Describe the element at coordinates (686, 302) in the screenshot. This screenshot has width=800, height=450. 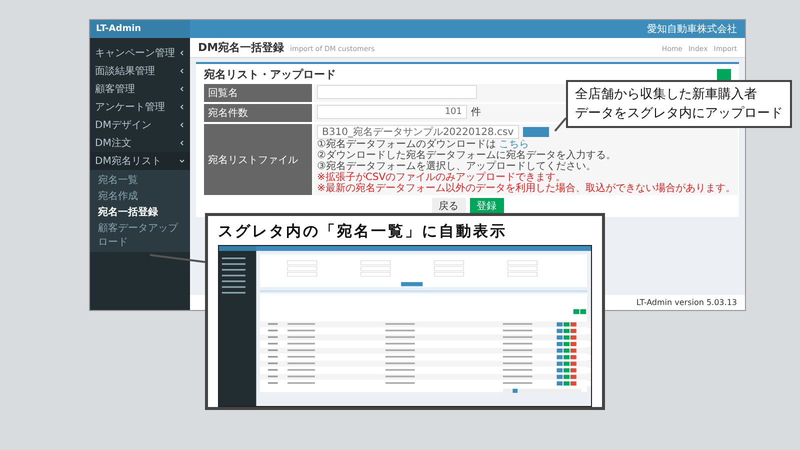
I see `version-text: LT-Admin version 5.03.13` at that location.